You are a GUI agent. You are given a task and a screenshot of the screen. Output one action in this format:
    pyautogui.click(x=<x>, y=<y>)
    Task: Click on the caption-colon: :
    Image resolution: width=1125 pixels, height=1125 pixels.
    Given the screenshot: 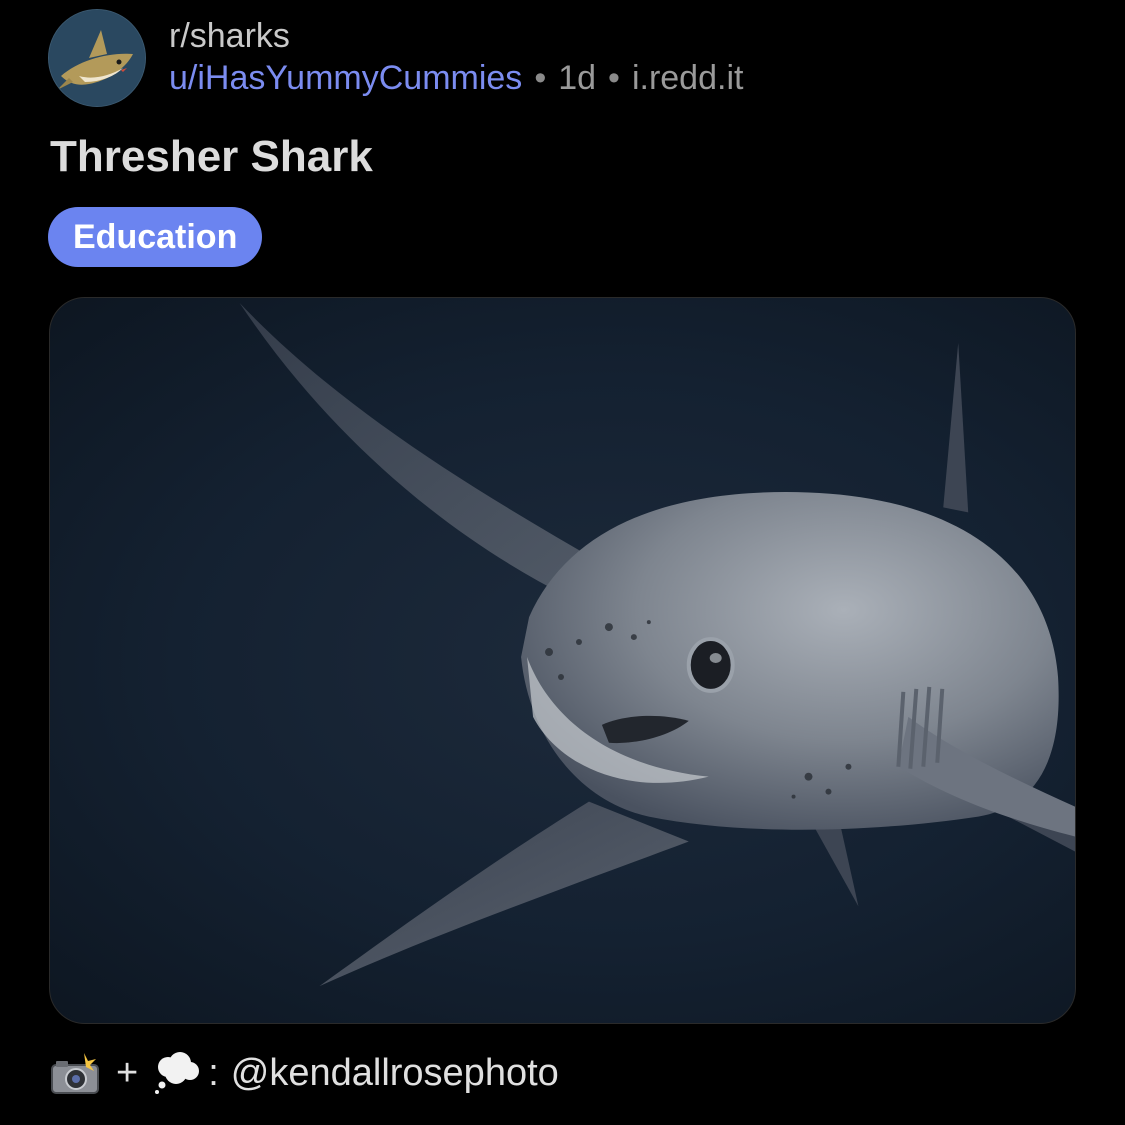 What is the action you would take?
    pyautogui.click(x=213, y=1073)
    